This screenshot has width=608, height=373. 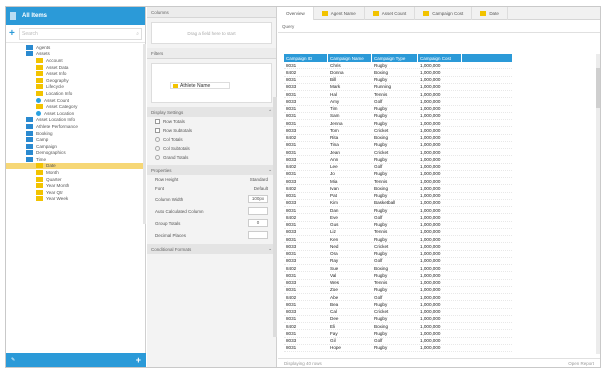 I want to click on filters-header: Filters, so click(x=211, y=53).